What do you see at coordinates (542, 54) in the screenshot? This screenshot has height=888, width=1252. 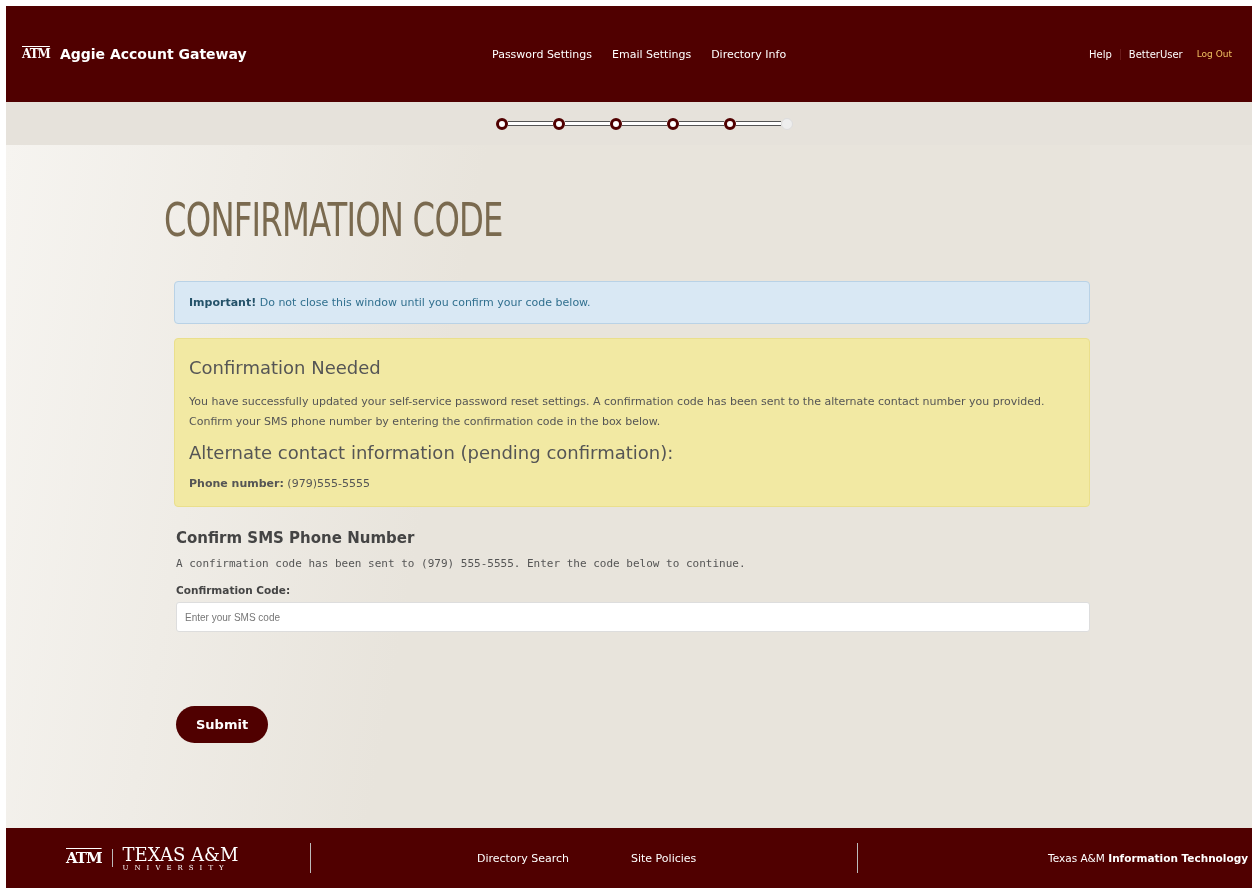 I see `nav-link: Password Settings` at bounding box center [542, 54].